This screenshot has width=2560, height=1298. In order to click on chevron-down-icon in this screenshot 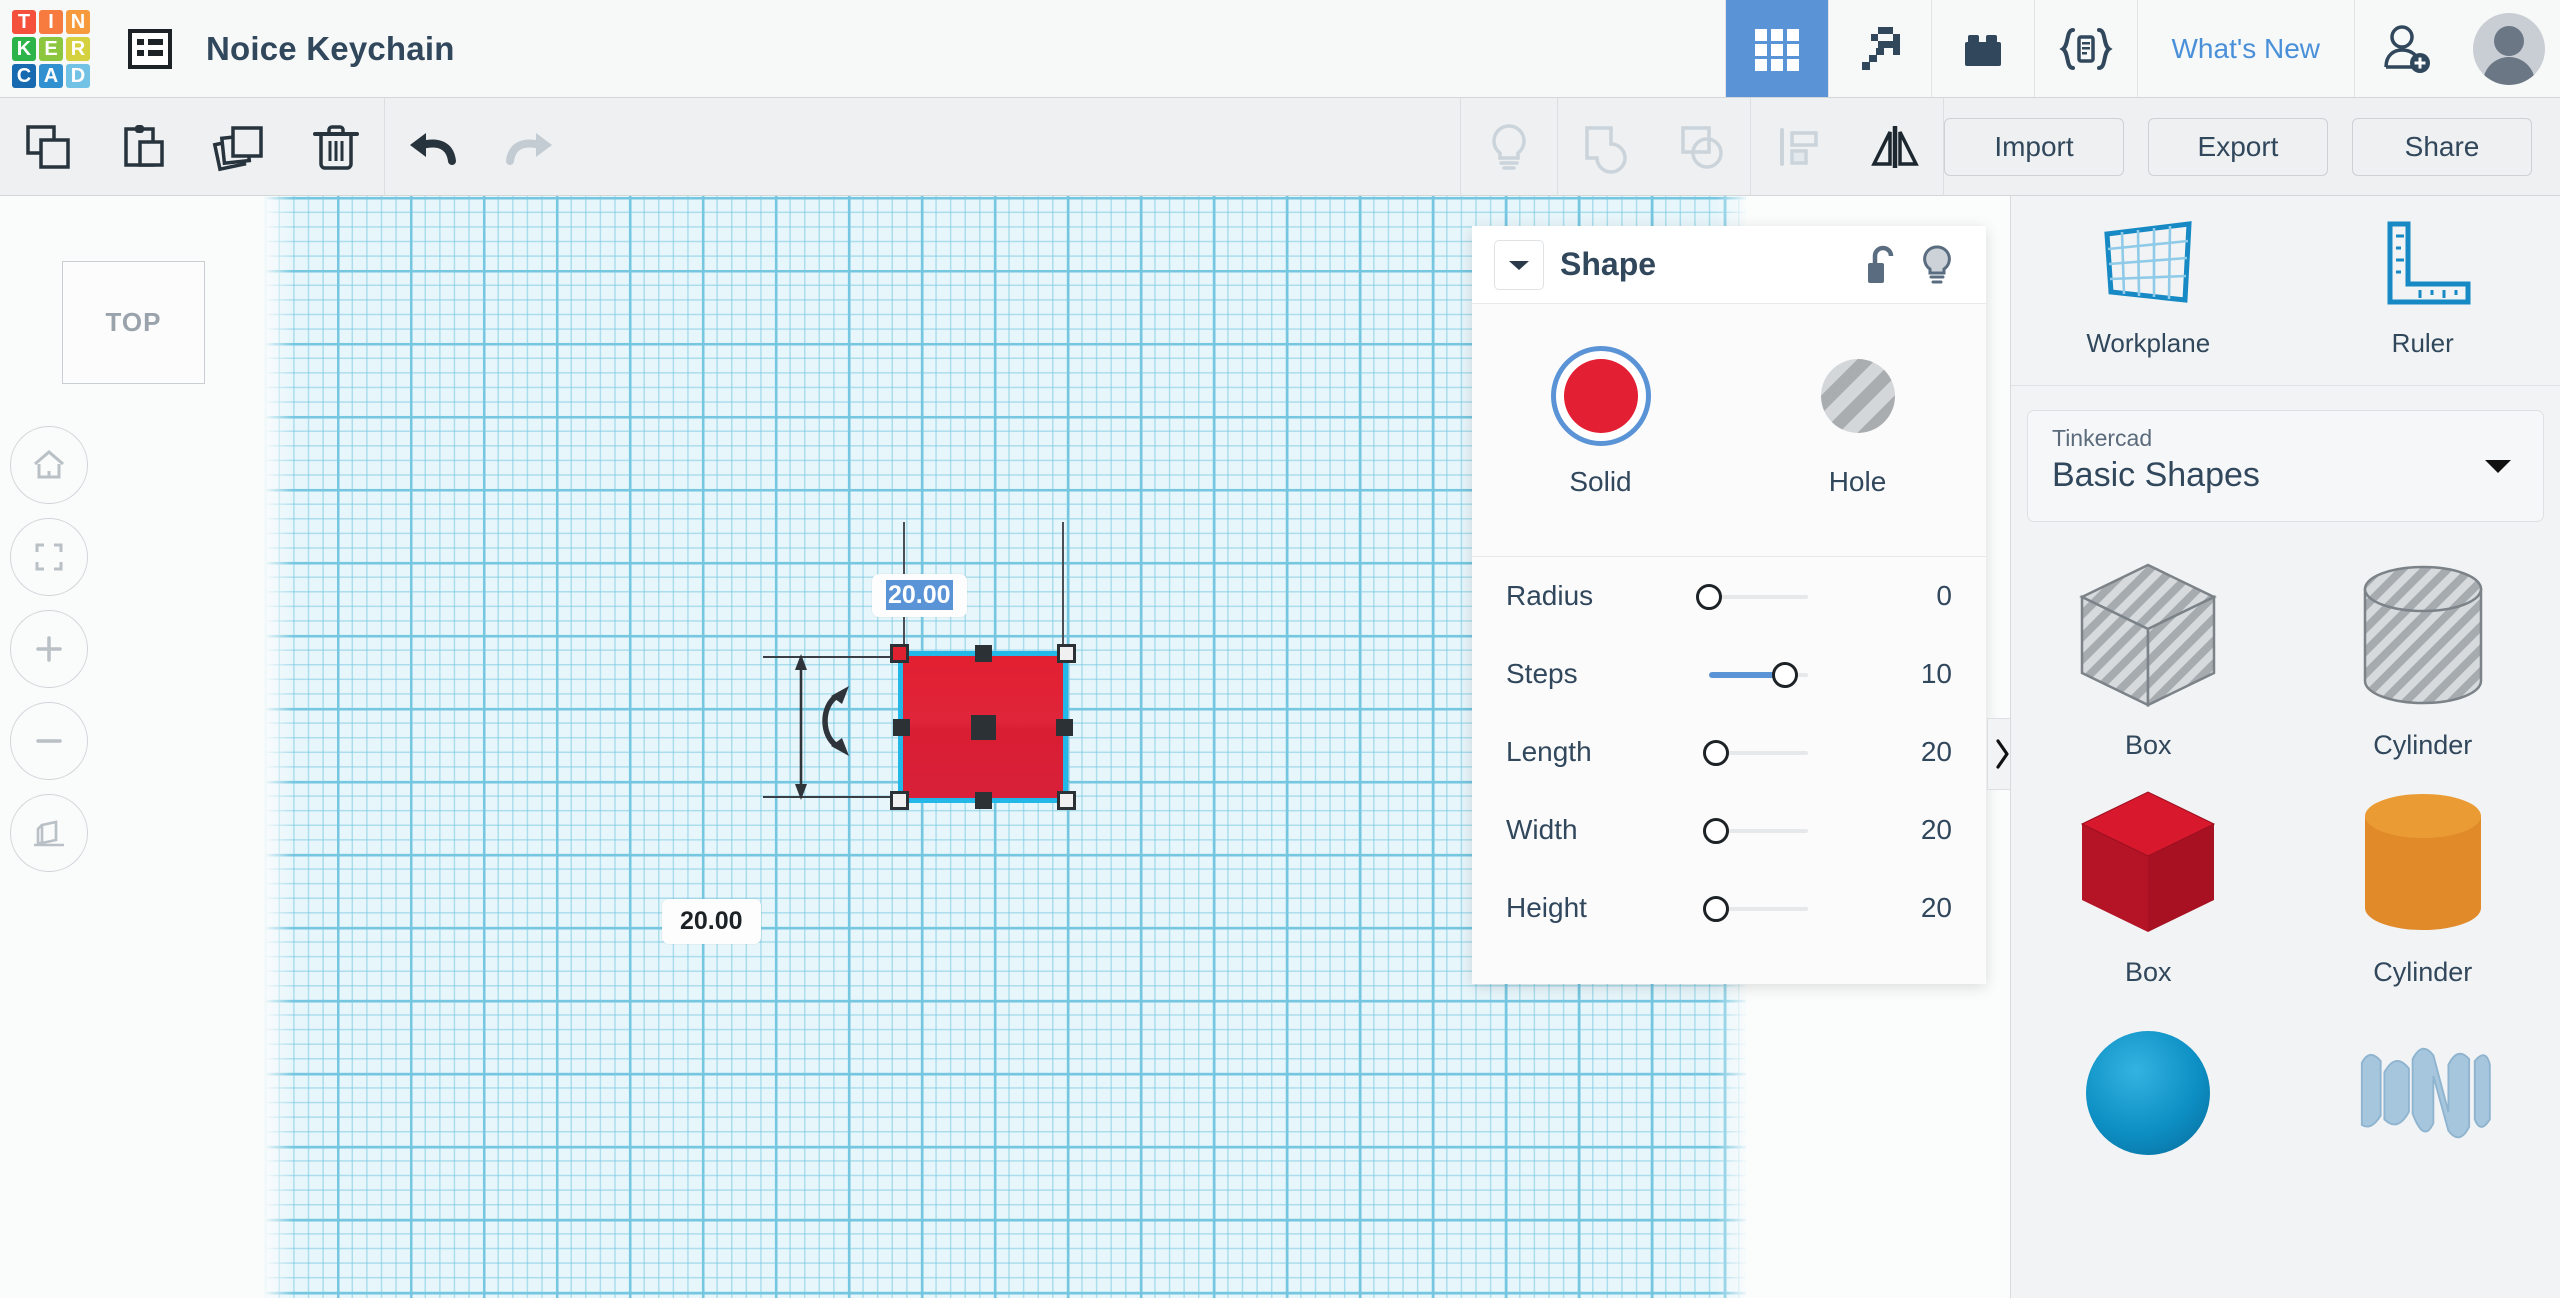, I will do `click(1519, 264)`.